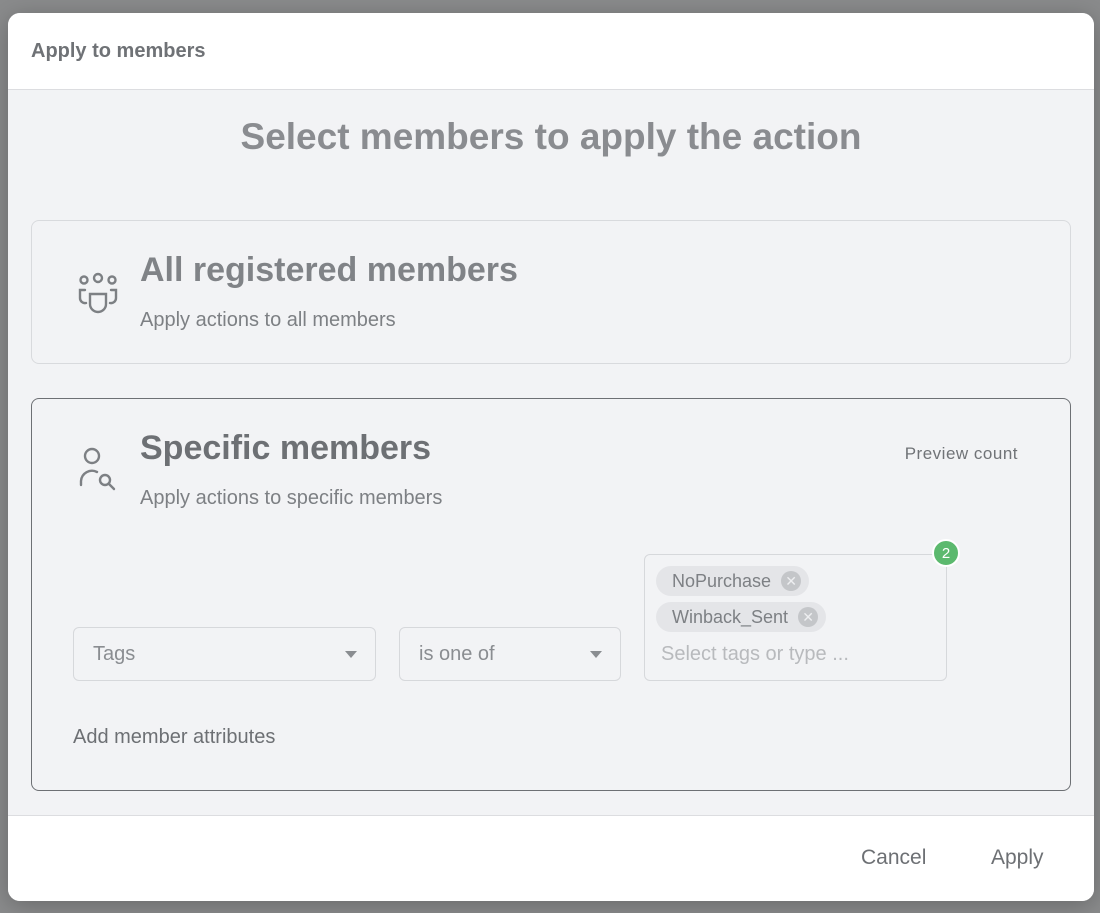  Describe the element at coordinates (551, 136) in the screenshot. I see `section-title: Select members to apply the action` at that location.